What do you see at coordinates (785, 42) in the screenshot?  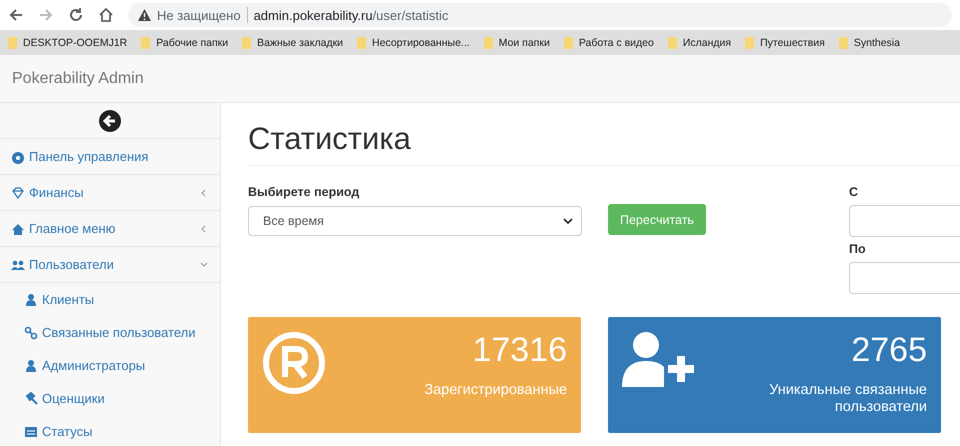 I see `bookmark: Путешествия` at bounding box center [785, 42].